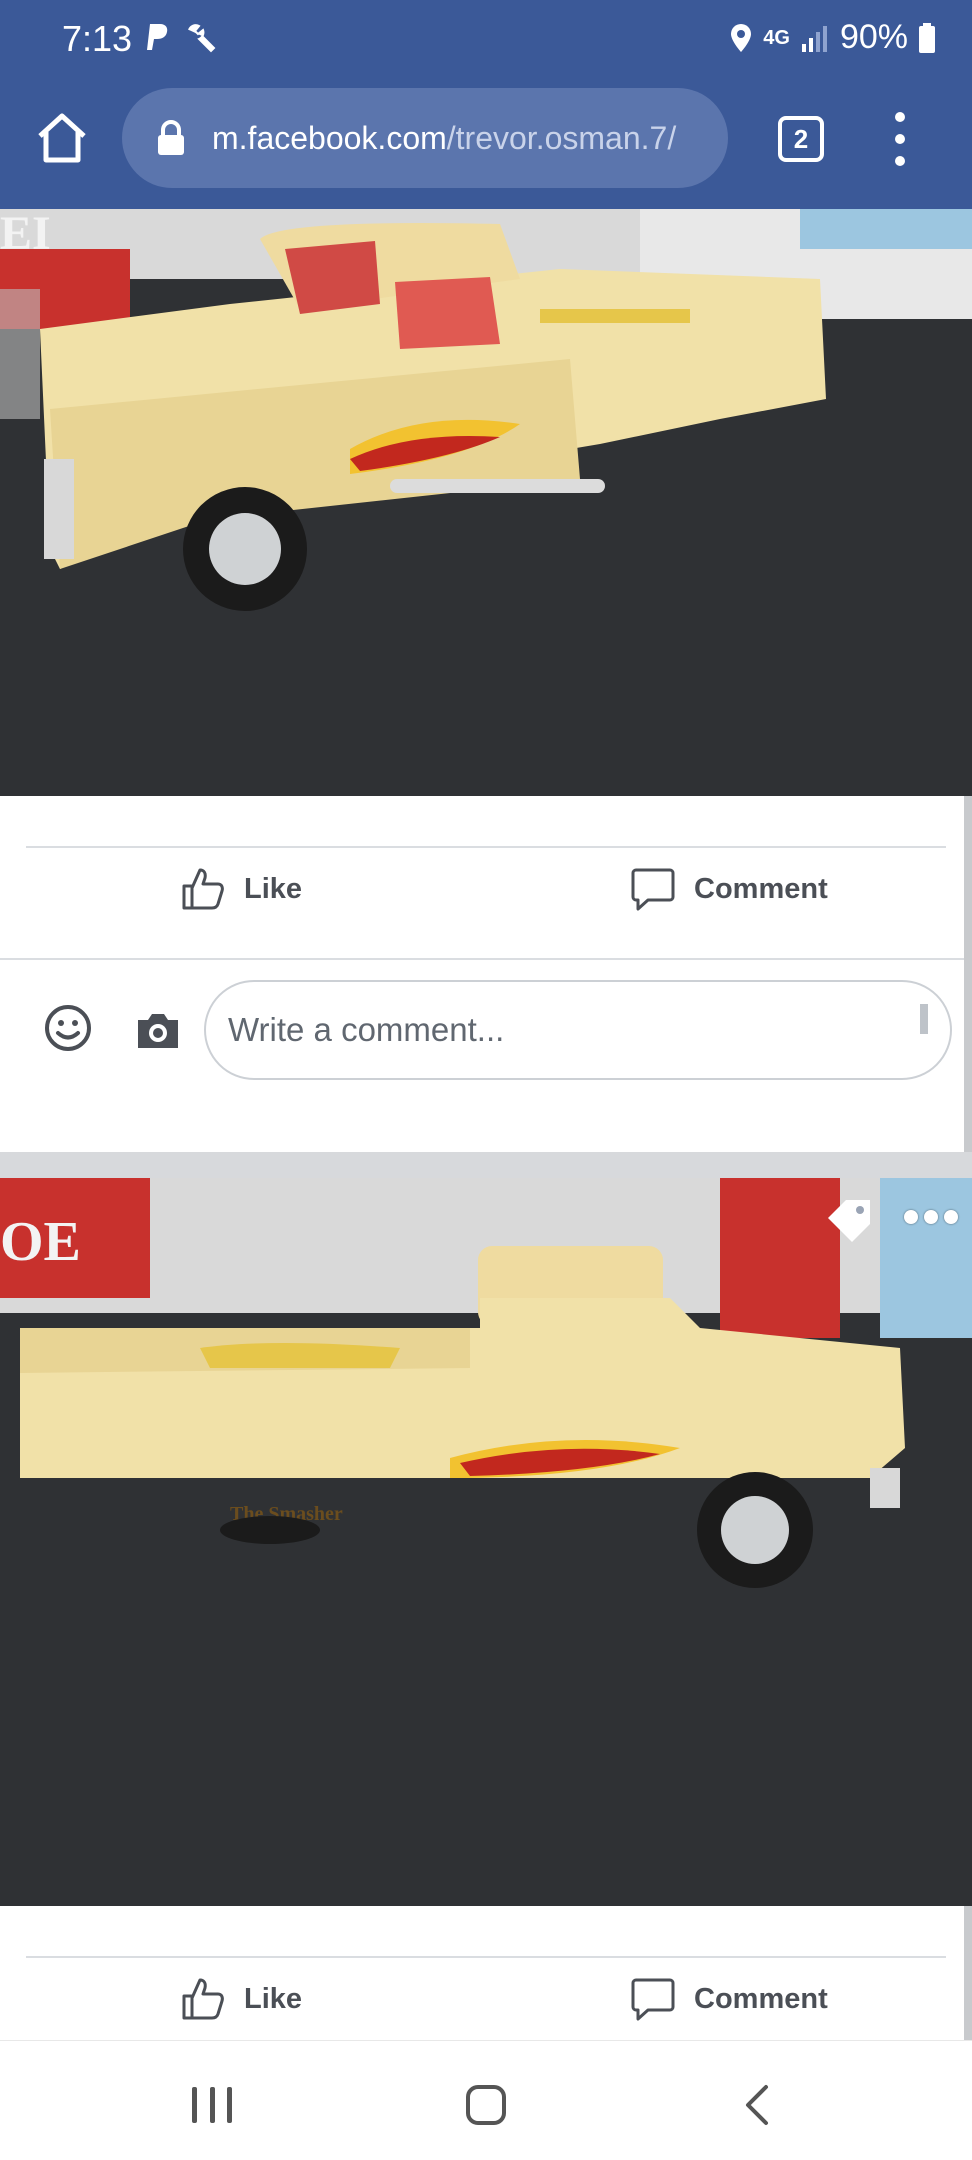  I want to click on svg-text: OE, so click(40, 1242).